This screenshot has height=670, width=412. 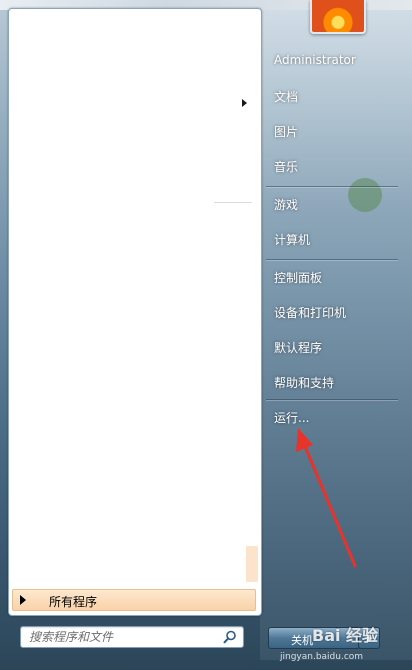 What do you see at coordinates (338, 17) in the screenshot?
I see `user-avatar` at bounding box center [338, 17].